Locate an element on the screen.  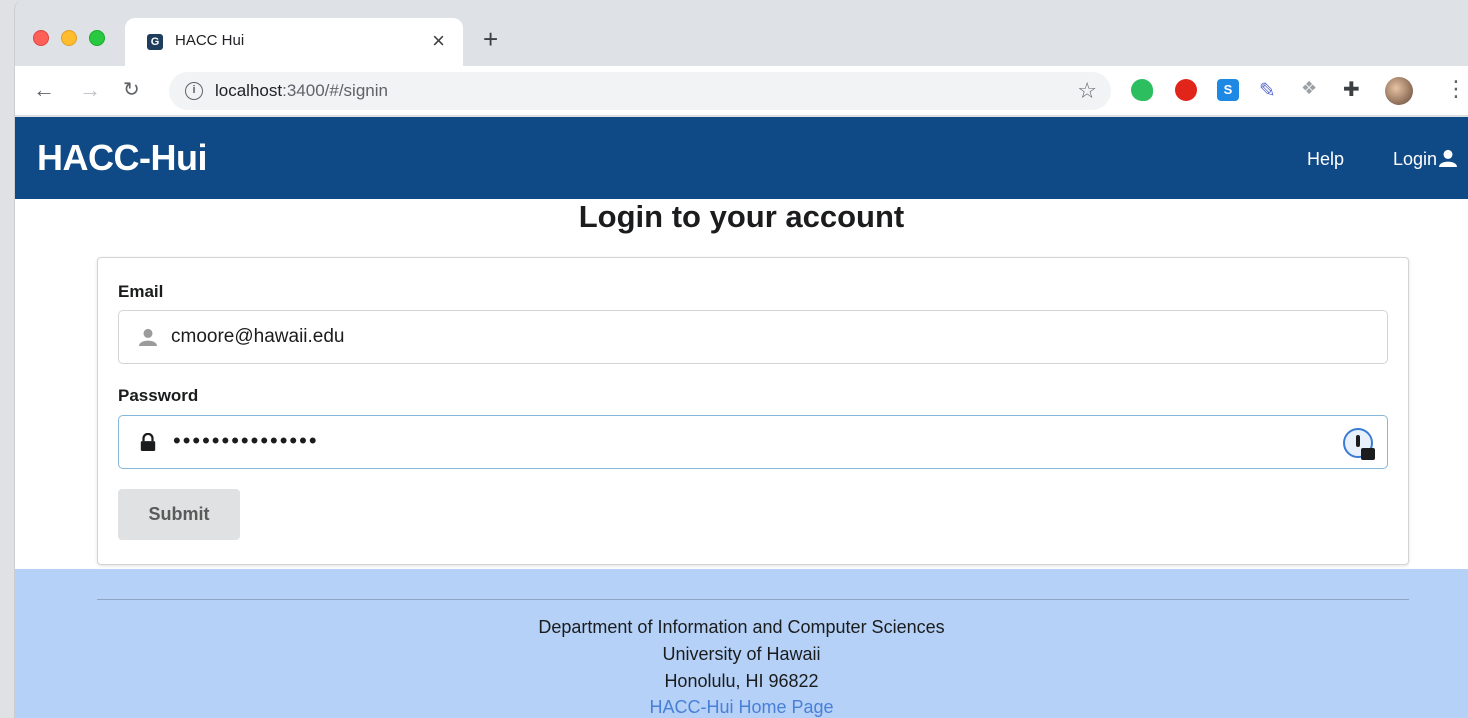
url-path: :3400/#/signin is located at coordinates (335, 90).